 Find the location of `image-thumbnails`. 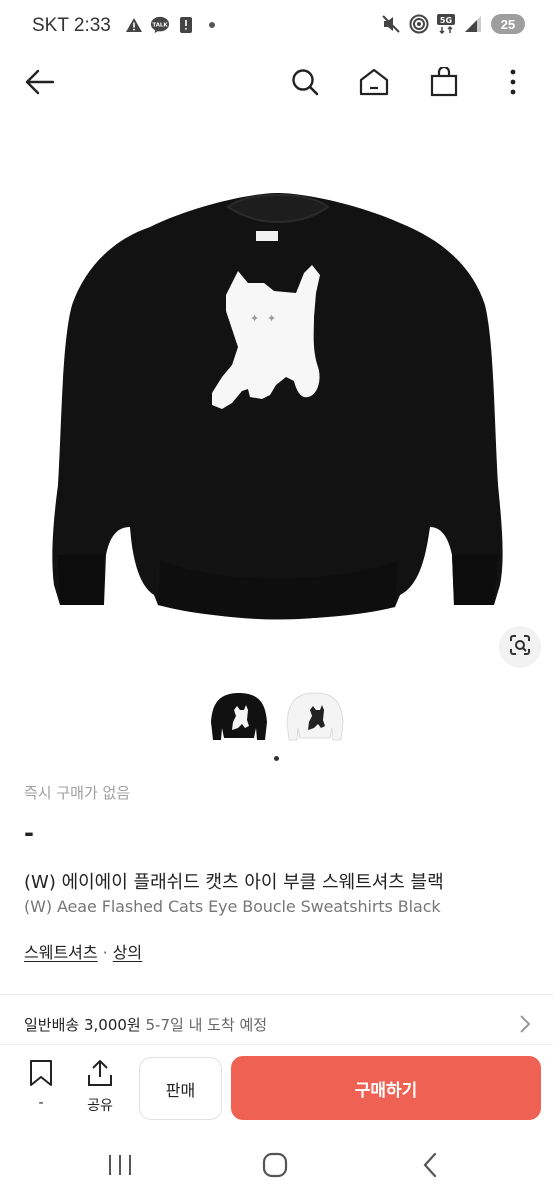

image-thumbnails is located at coordinates (276, 718).